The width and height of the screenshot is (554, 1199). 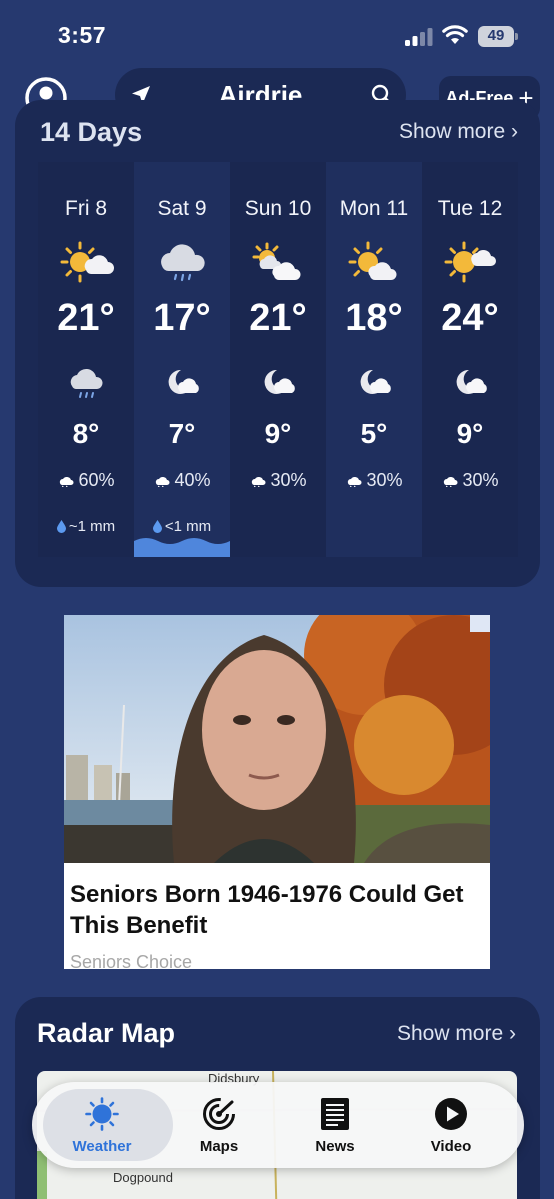 What do you see at coordinates (182, 318) in the screenshot?
I see `day-high: 17°` at bounding box center [182, 318].